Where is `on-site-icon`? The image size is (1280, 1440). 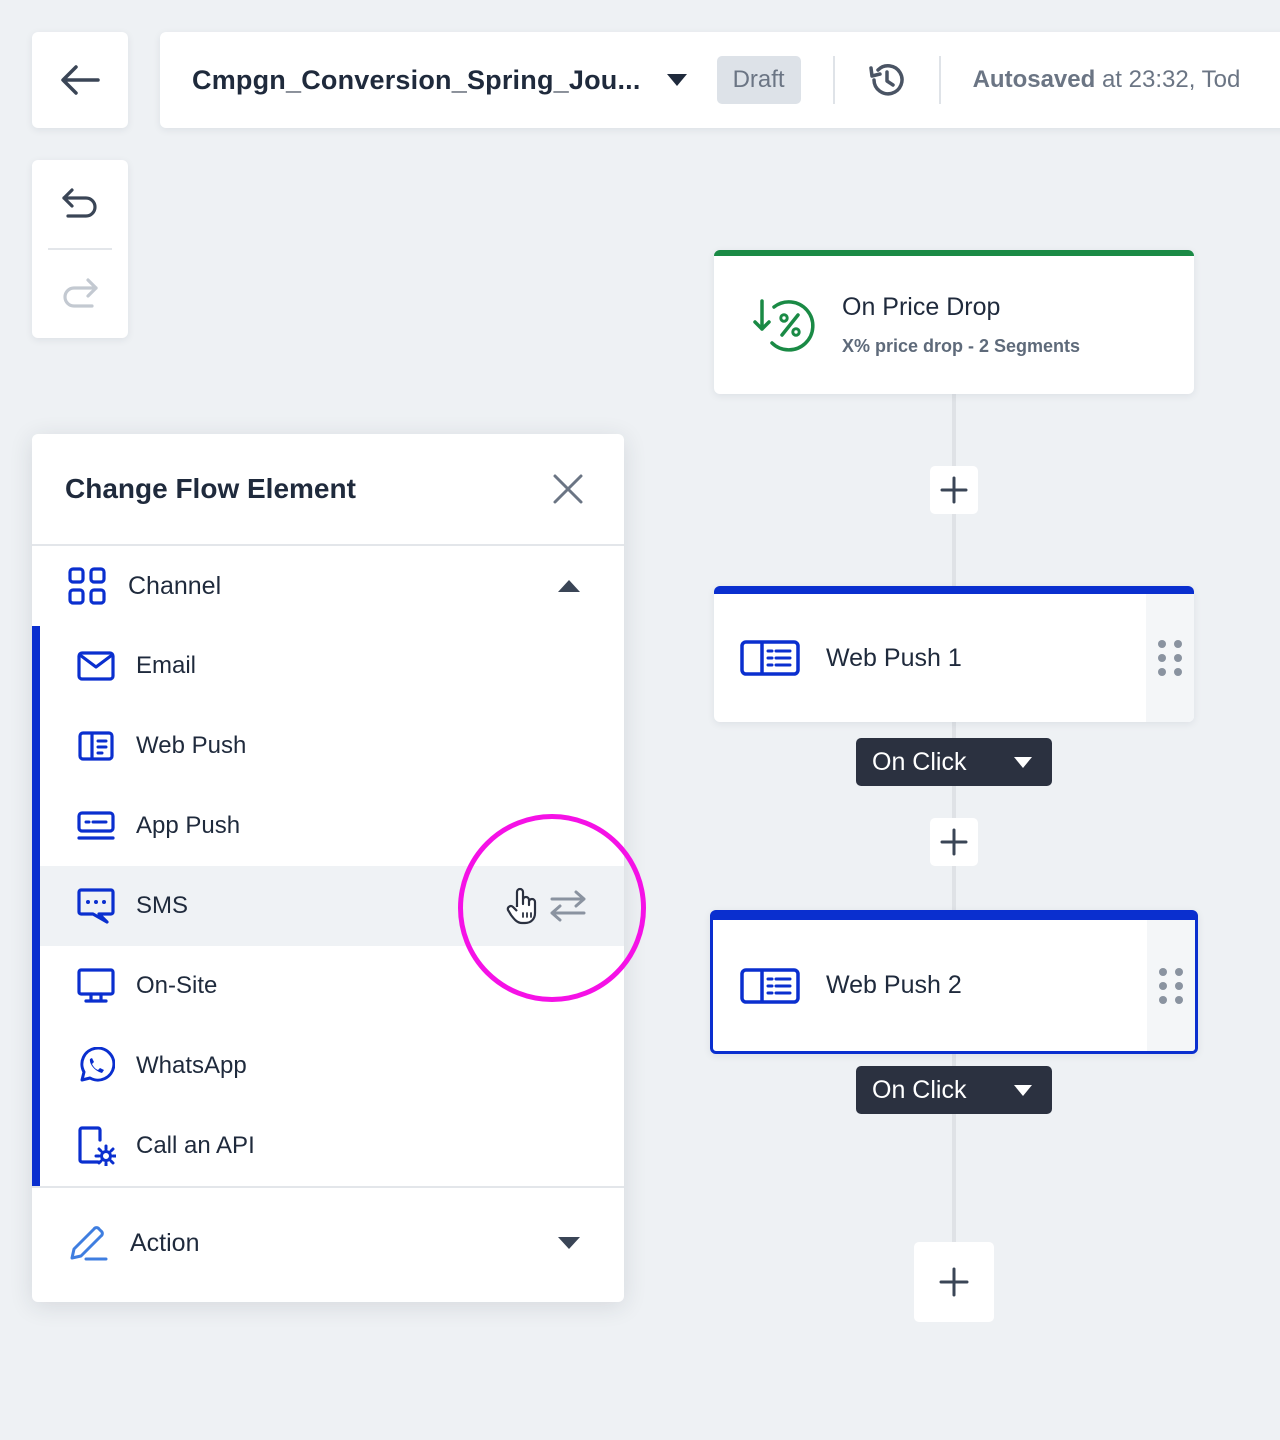
on-site-icon is located at coordinates (96, 985).